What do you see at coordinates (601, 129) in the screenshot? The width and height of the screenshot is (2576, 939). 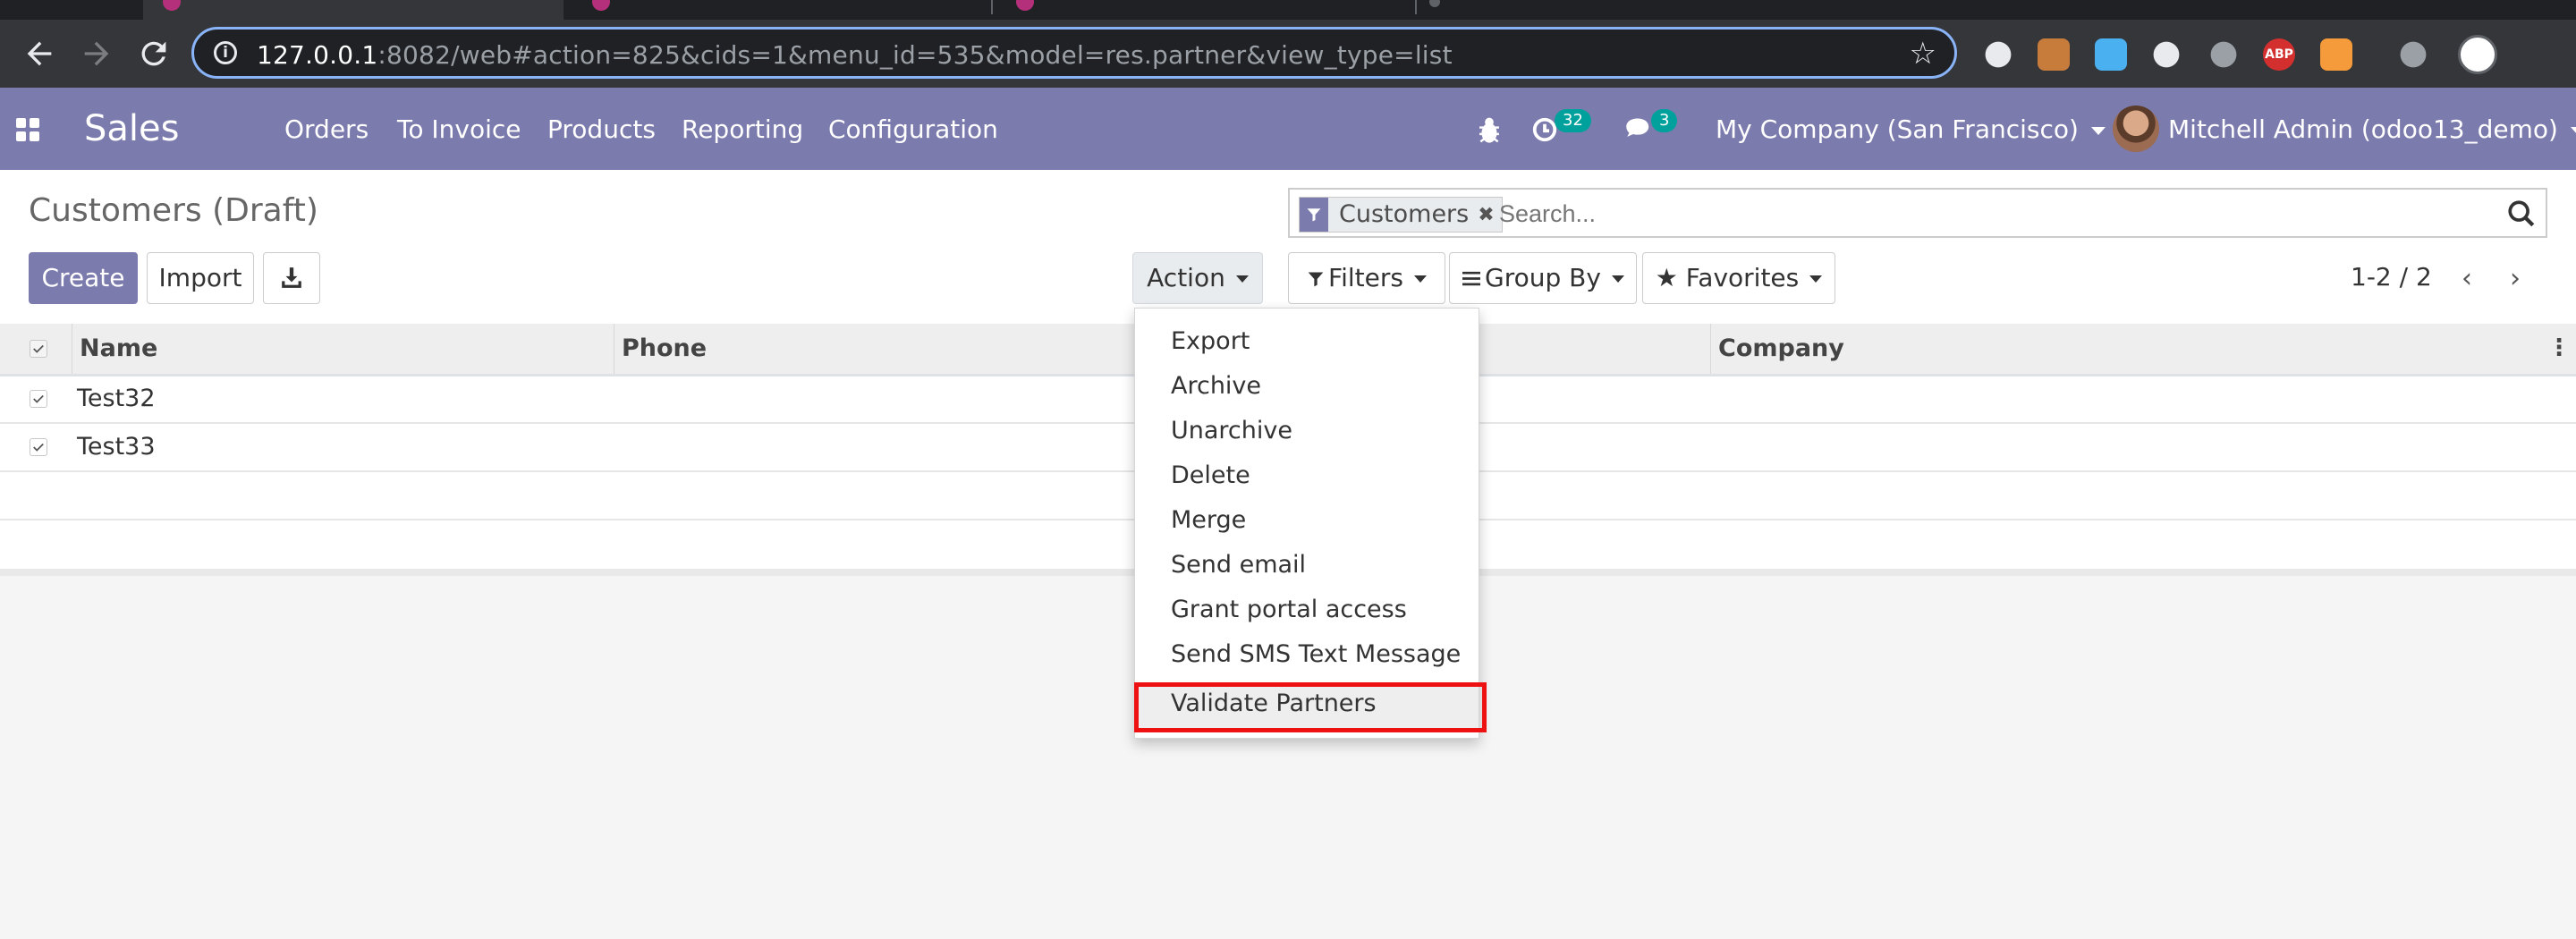 I see `menu-products: Products` at bounding box center [601, 129].